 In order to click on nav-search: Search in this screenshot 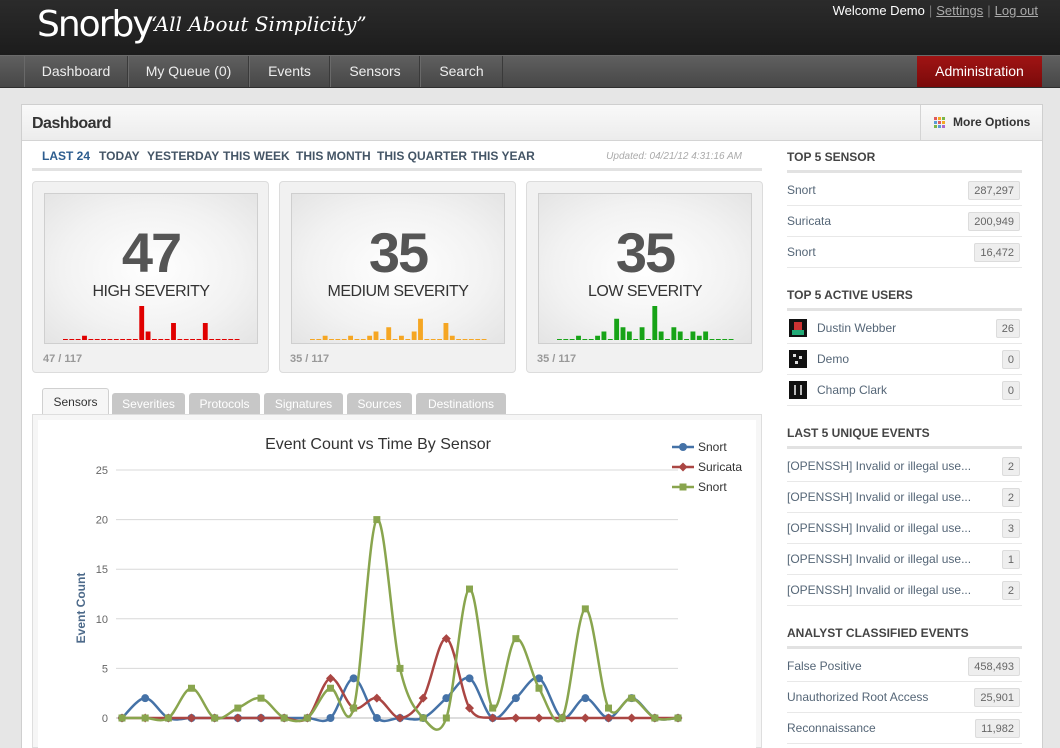, I will do `click(461, 71)`.